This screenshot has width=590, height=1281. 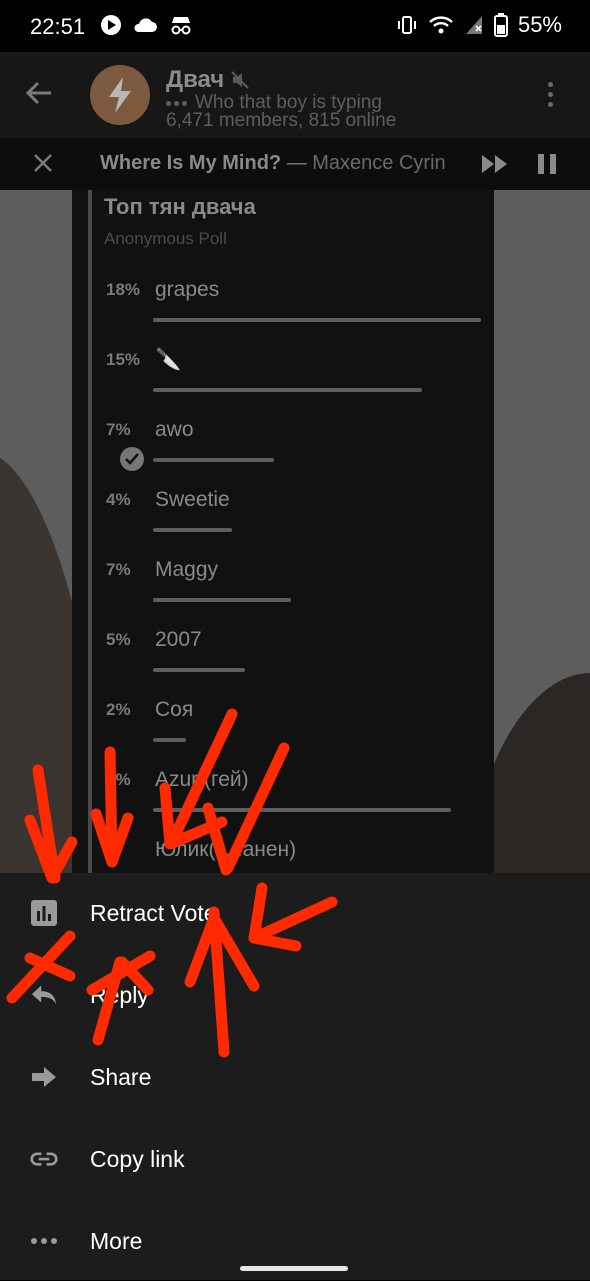 What do you see at coordinates (116, 1241) in the screenshot?
I see `more-label: More` at bounding box center [116, 1241].